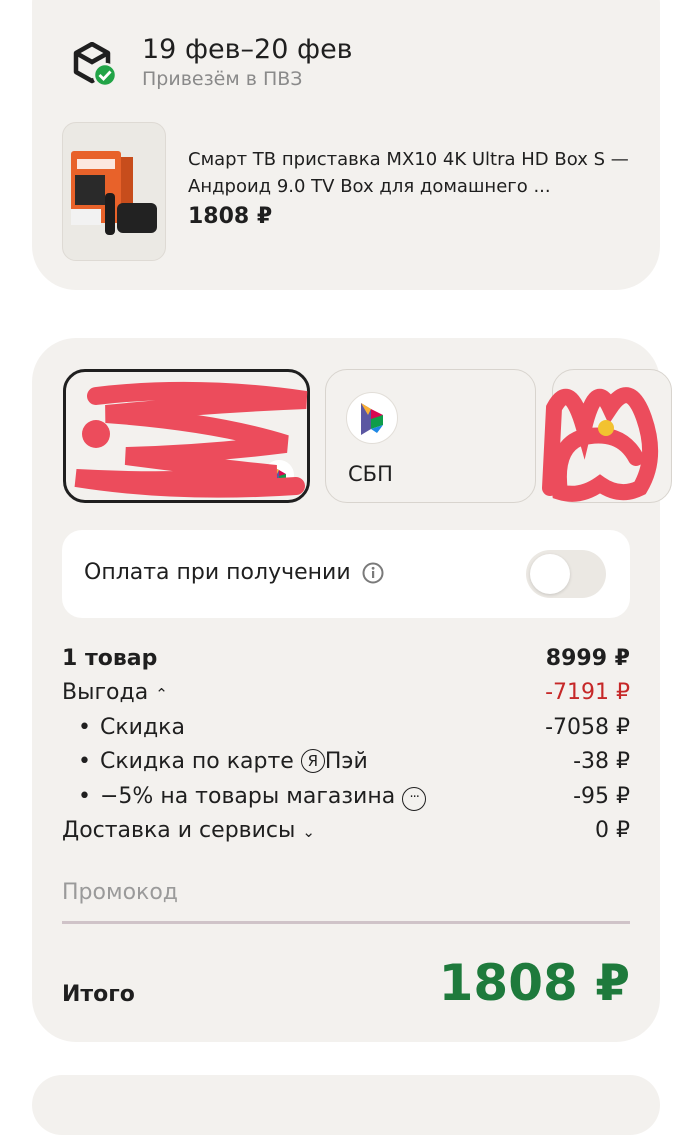 This screenshot has width=692, height=1135. What do you see at coordinates (217, 572) in the screenshot?
I see `cash-on-delivery-label: Оплата при получении` at bounding box center [217, 572].